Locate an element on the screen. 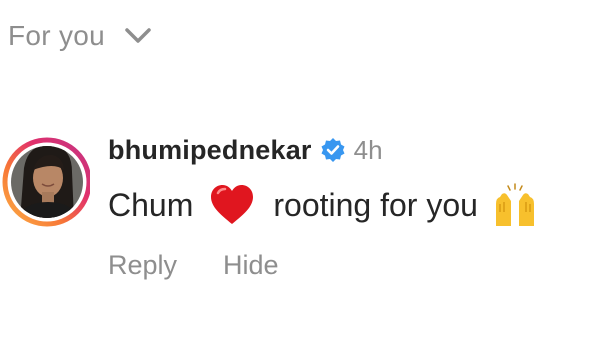 This screenshot has width=600, height=338. comment-meta: bhumipednekar 4h is located at coordinates (354, 150).